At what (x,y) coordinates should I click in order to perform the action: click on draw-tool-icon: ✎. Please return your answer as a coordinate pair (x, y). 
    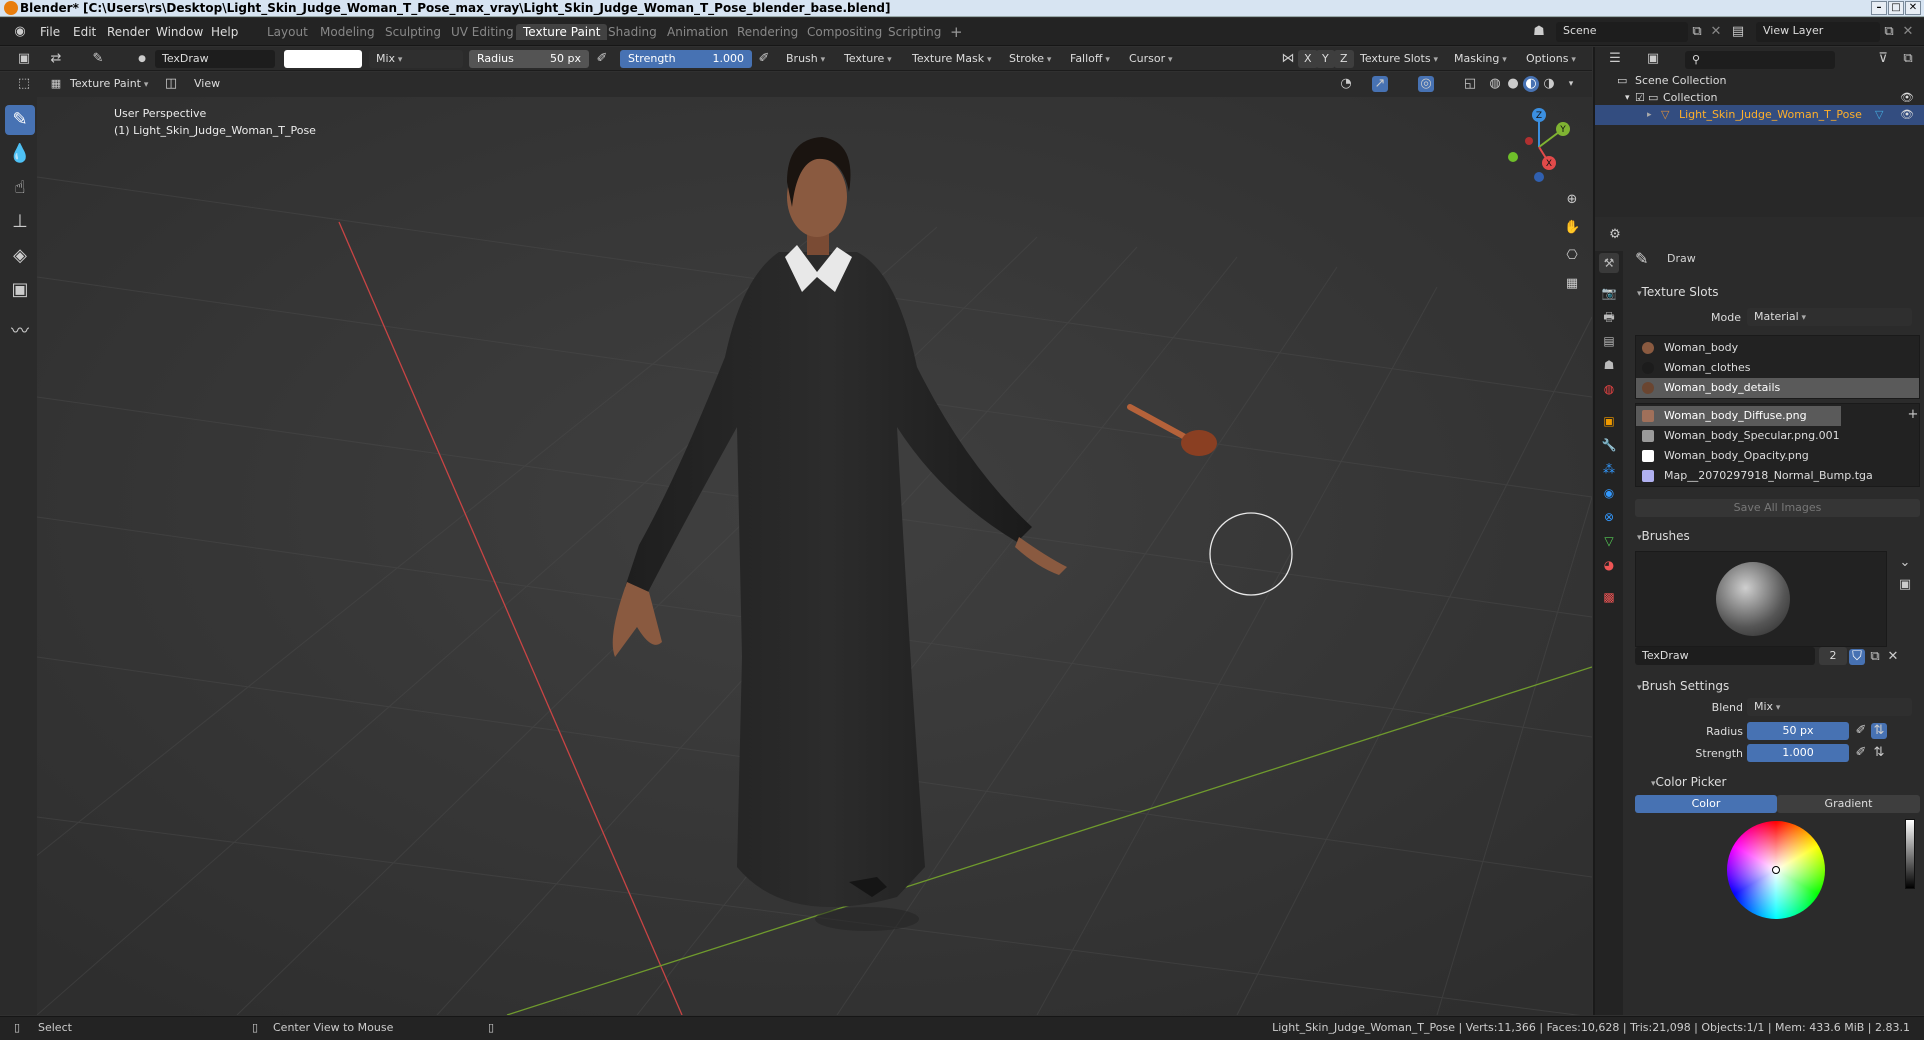
    Looking at the image, I should click on (20, 120).